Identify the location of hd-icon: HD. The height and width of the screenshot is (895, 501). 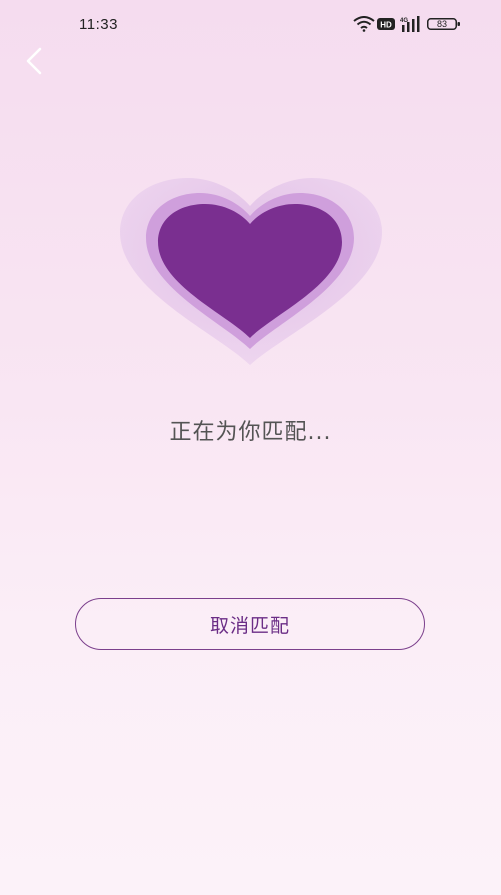
(386, 24).